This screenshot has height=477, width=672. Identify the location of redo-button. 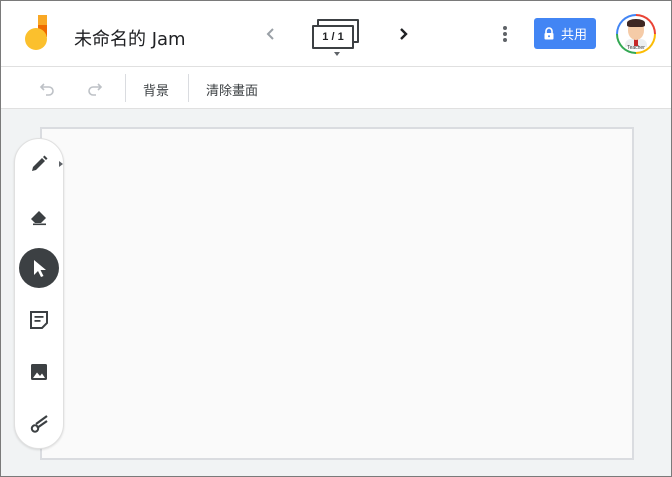
(95, 88).